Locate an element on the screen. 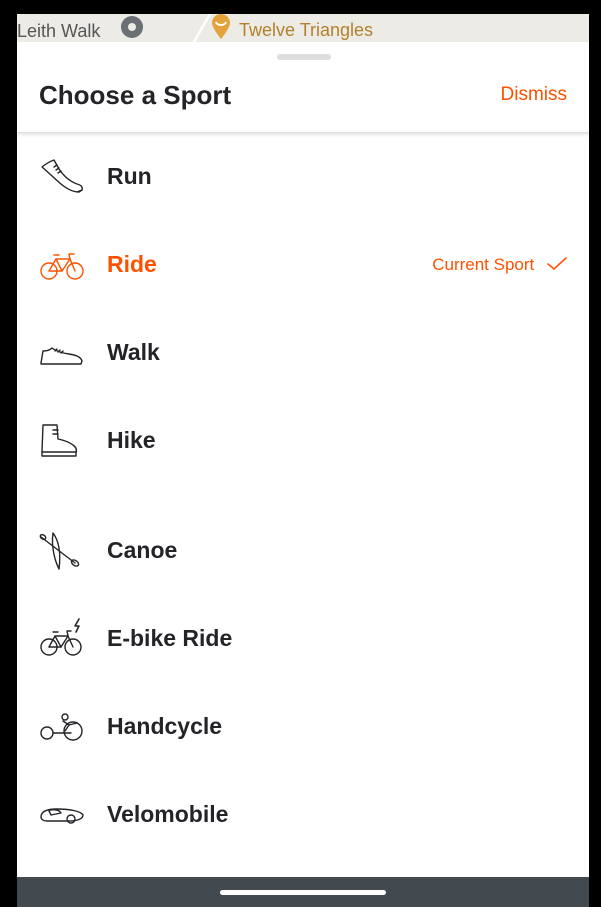  sport-label: E-bike Ride is located at coordinates (170, 638).